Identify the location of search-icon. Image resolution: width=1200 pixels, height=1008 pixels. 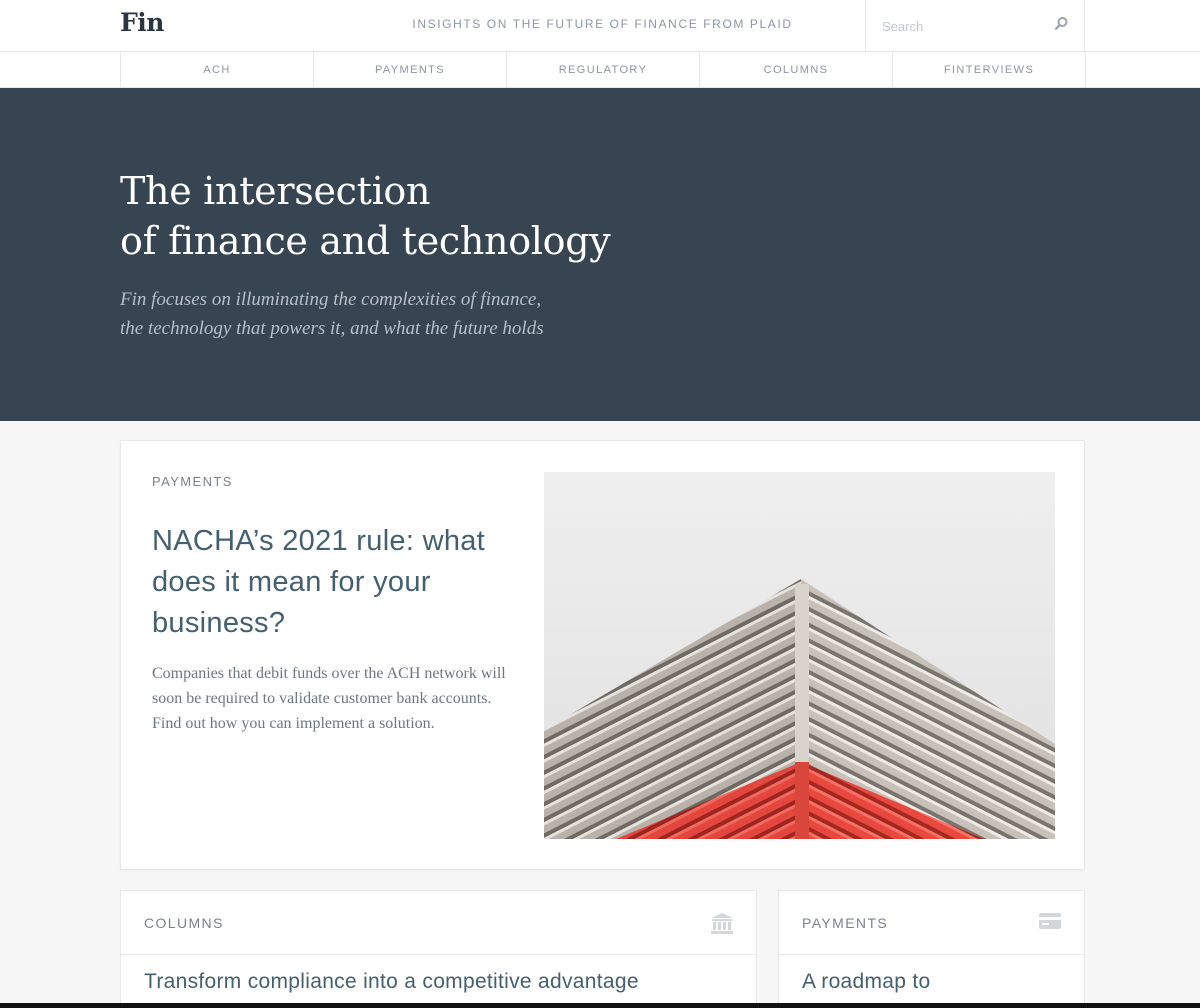
(1061, 24).